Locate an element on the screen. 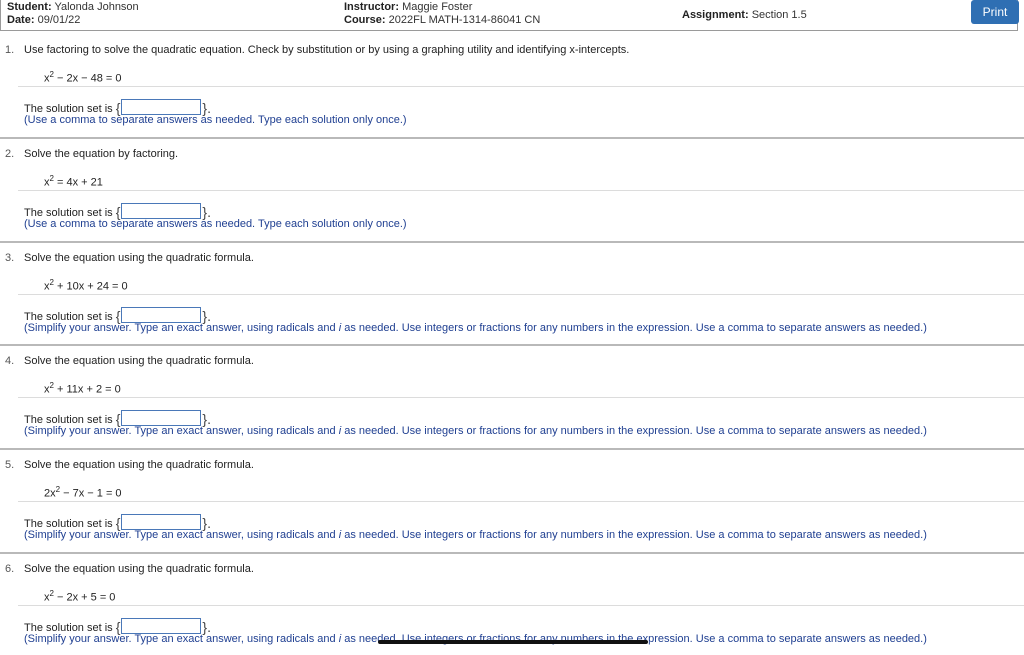 Image resolution: width=1024 pixels, height=655 pixels. student-info: Student: Yalonda Johnson Date: 09/01/22 is located at coordinates (73, 14).